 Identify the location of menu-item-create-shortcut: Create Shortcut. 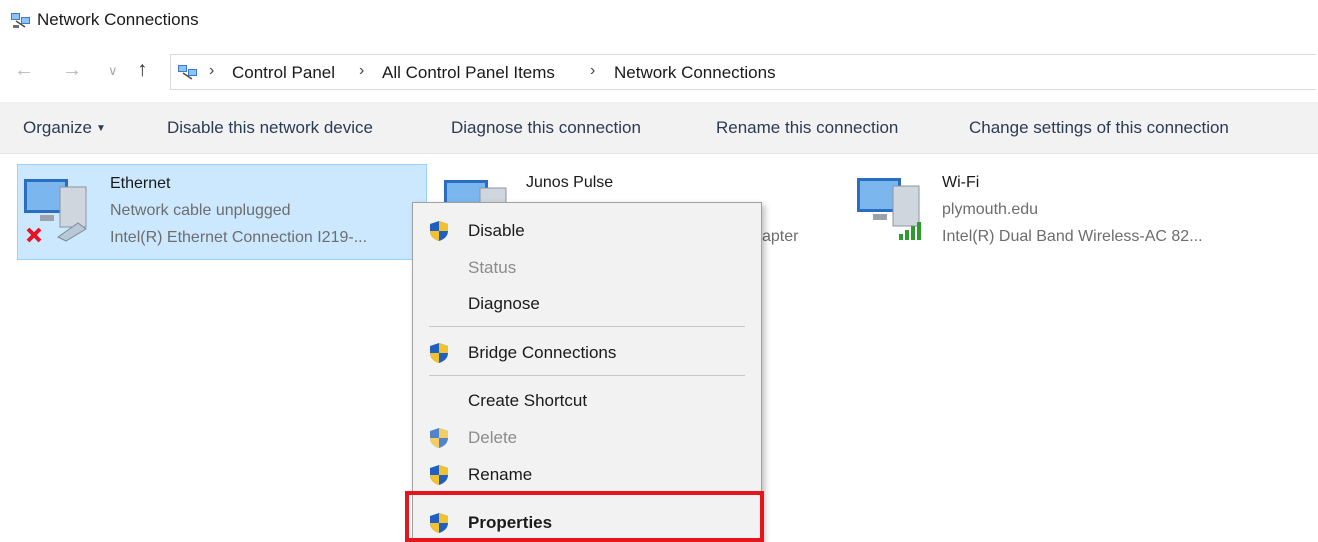
(587, 400).